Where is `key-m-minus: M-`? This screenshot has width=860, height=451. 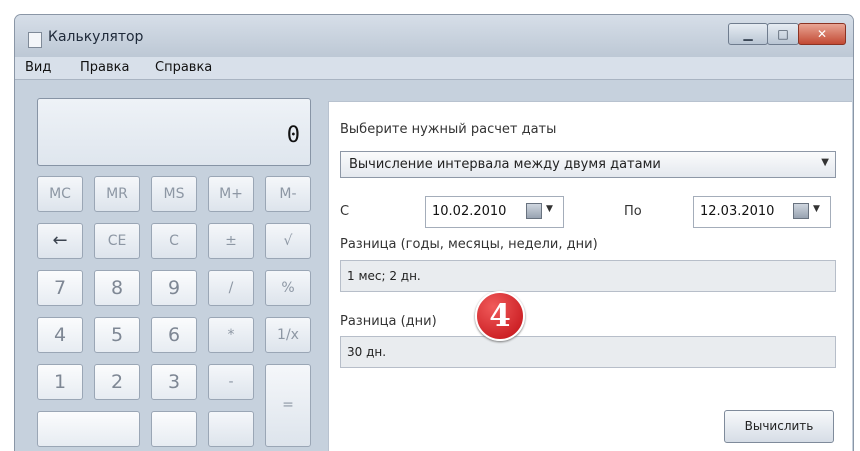 key-m-minus: M- is located at coordinates (288, 194).